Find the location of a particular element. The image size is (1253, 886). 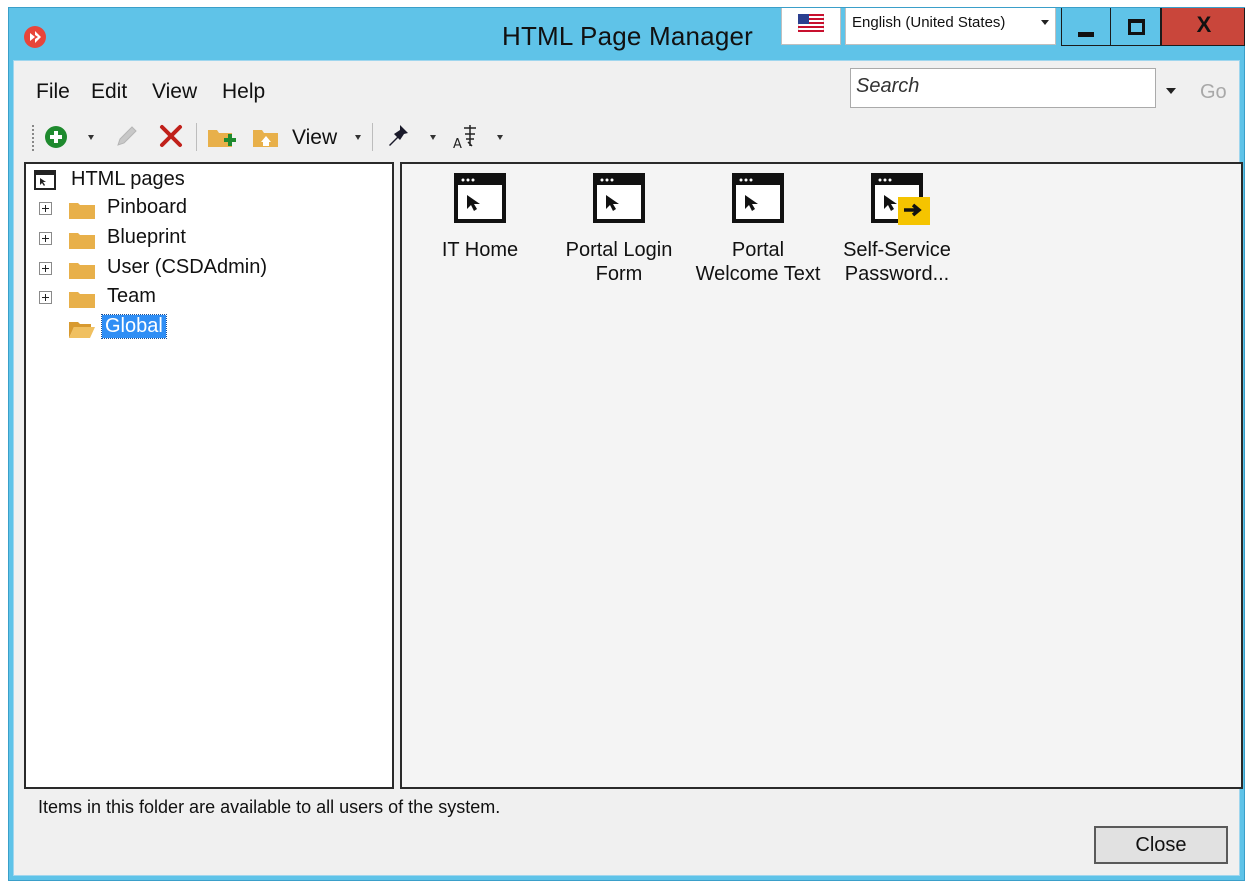

view-dropdown-icon is located at coordinates (358, 137).